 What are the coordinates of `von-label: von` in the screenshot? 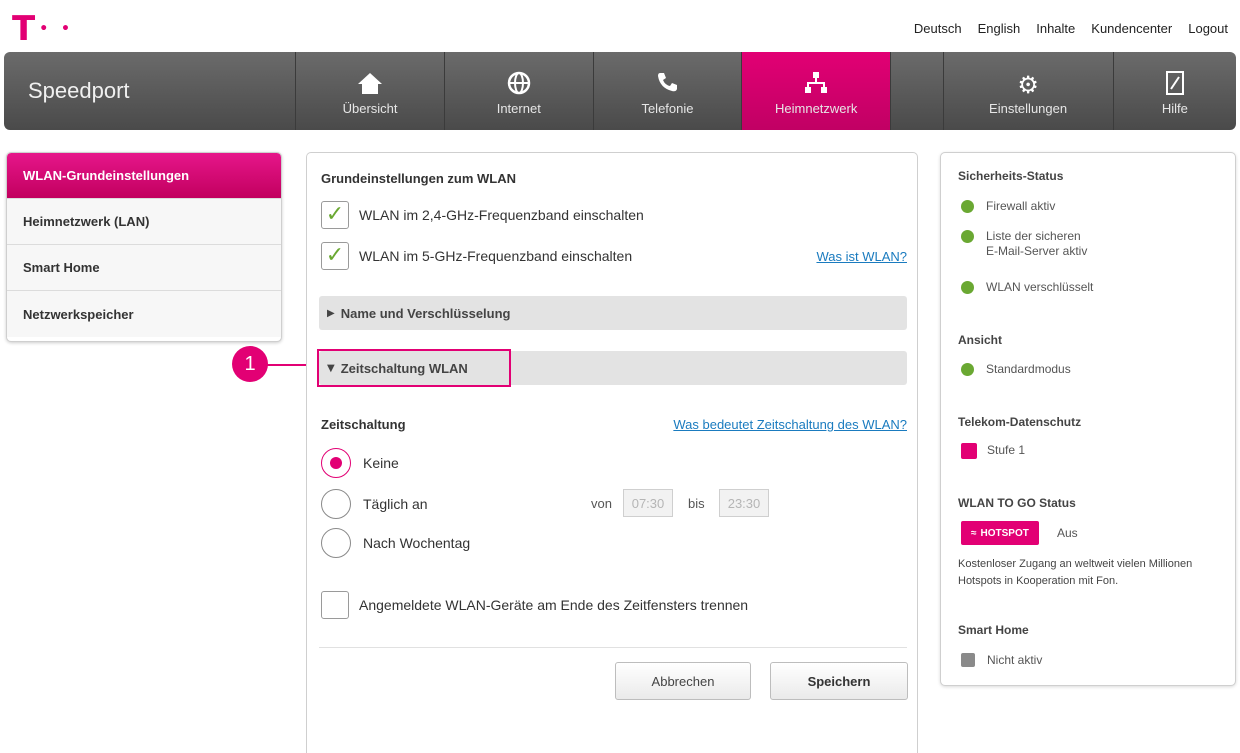 It's located at (601, 503).